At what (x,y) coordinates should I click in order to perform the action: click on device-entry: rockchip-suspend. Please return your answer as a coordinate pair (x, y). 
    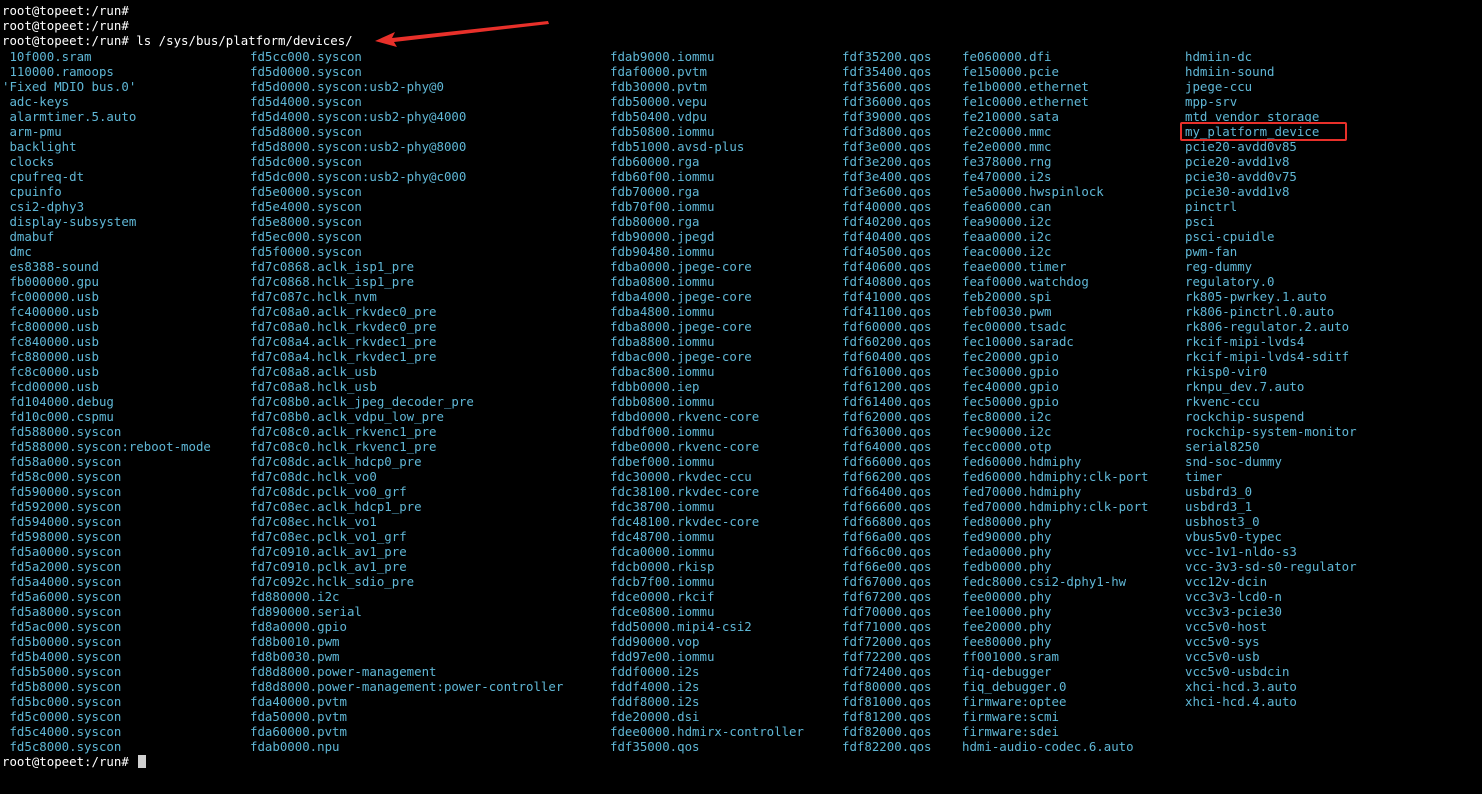
    Looking at the image, I should click on (1245, 416).